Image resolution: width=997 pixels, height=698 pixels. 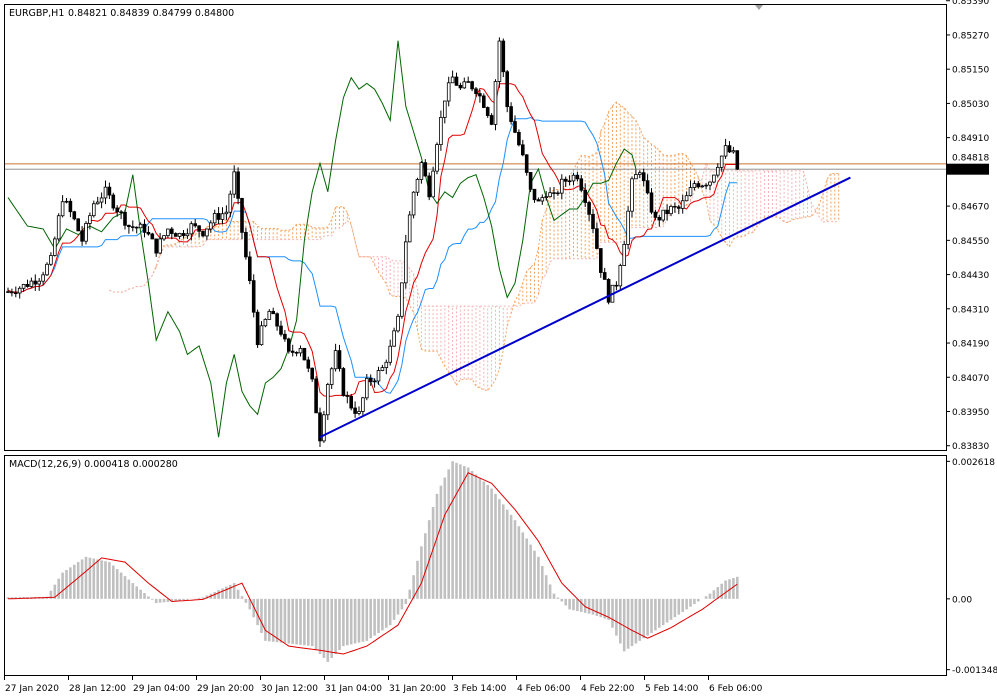 What do you see at coordinates (289, 689) in the screenshot?
I see `time-tick-label: 30 Jan 12:00` at bounding box center [289, 689].